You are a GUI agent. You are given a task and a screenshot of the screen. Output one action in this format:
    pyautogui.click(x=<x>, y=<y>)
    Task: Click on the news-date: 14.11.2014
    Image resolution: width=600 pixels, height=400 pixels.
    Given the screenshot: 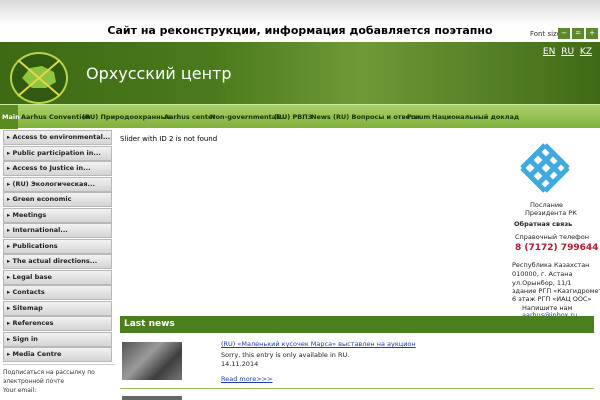 What is the action you would take?
    pyautogui.click(x=240, y=364)
    